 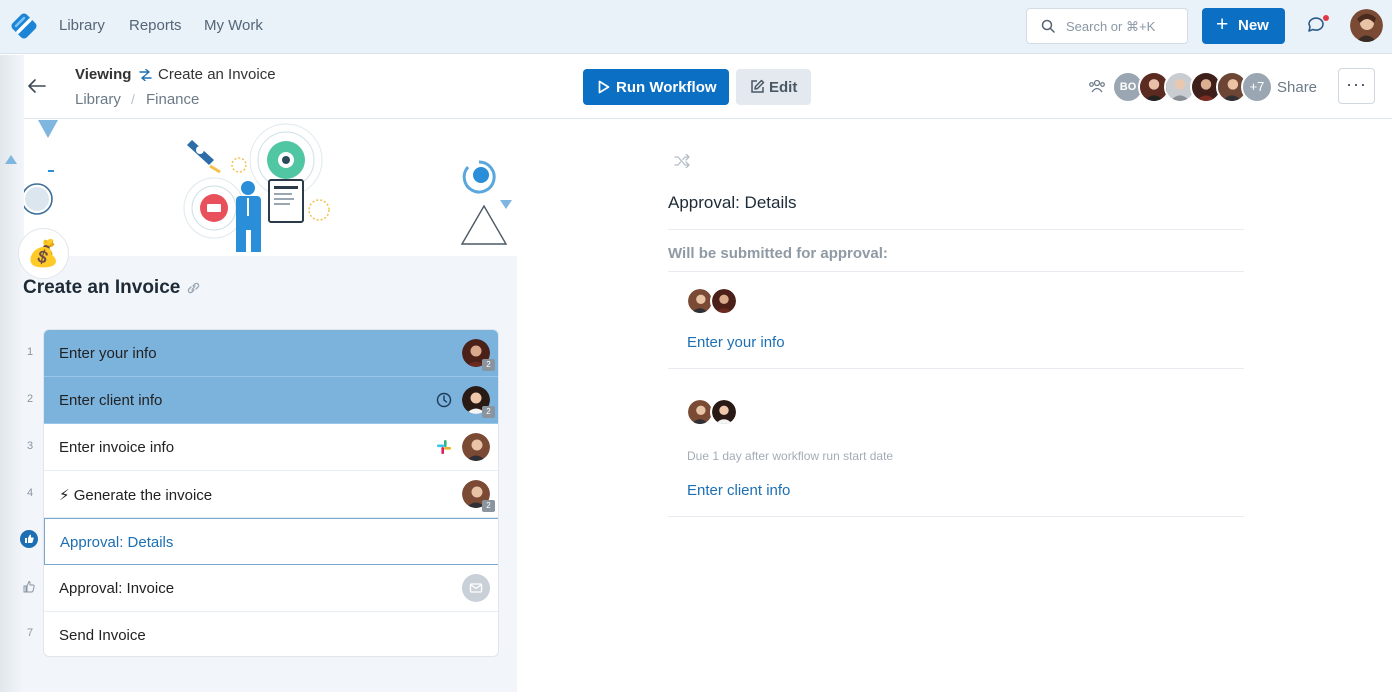 I want to click on email-icon, so click(x=476, y=588).